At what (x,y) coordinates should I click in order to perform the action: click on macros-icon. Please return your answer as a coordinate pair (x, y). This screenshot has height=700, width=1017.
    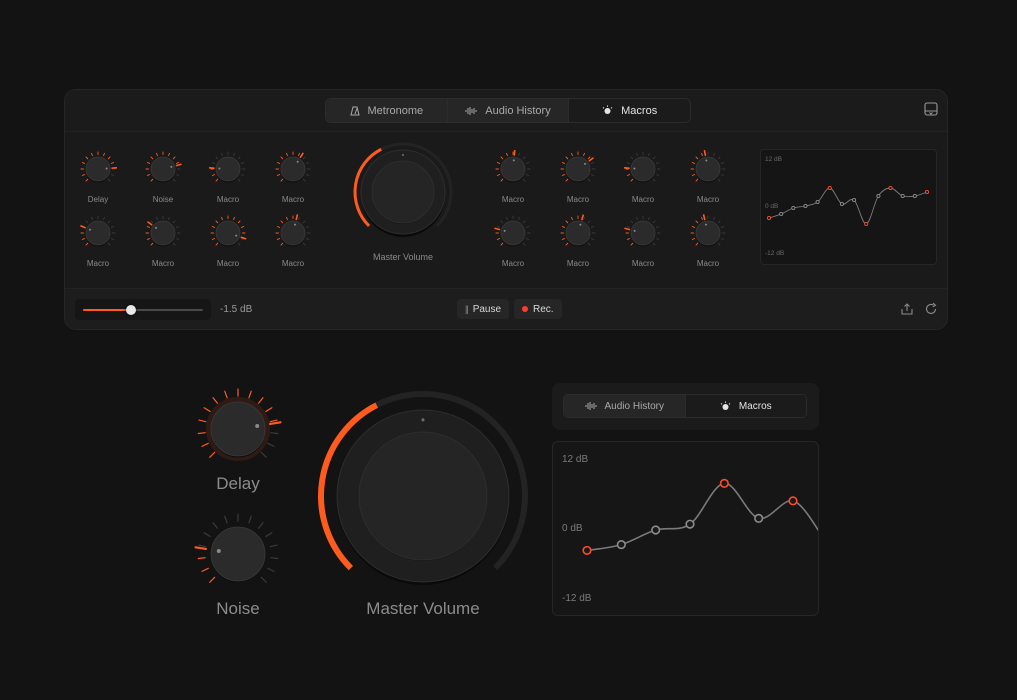
    Looking at the image, I should click on (725, 406).